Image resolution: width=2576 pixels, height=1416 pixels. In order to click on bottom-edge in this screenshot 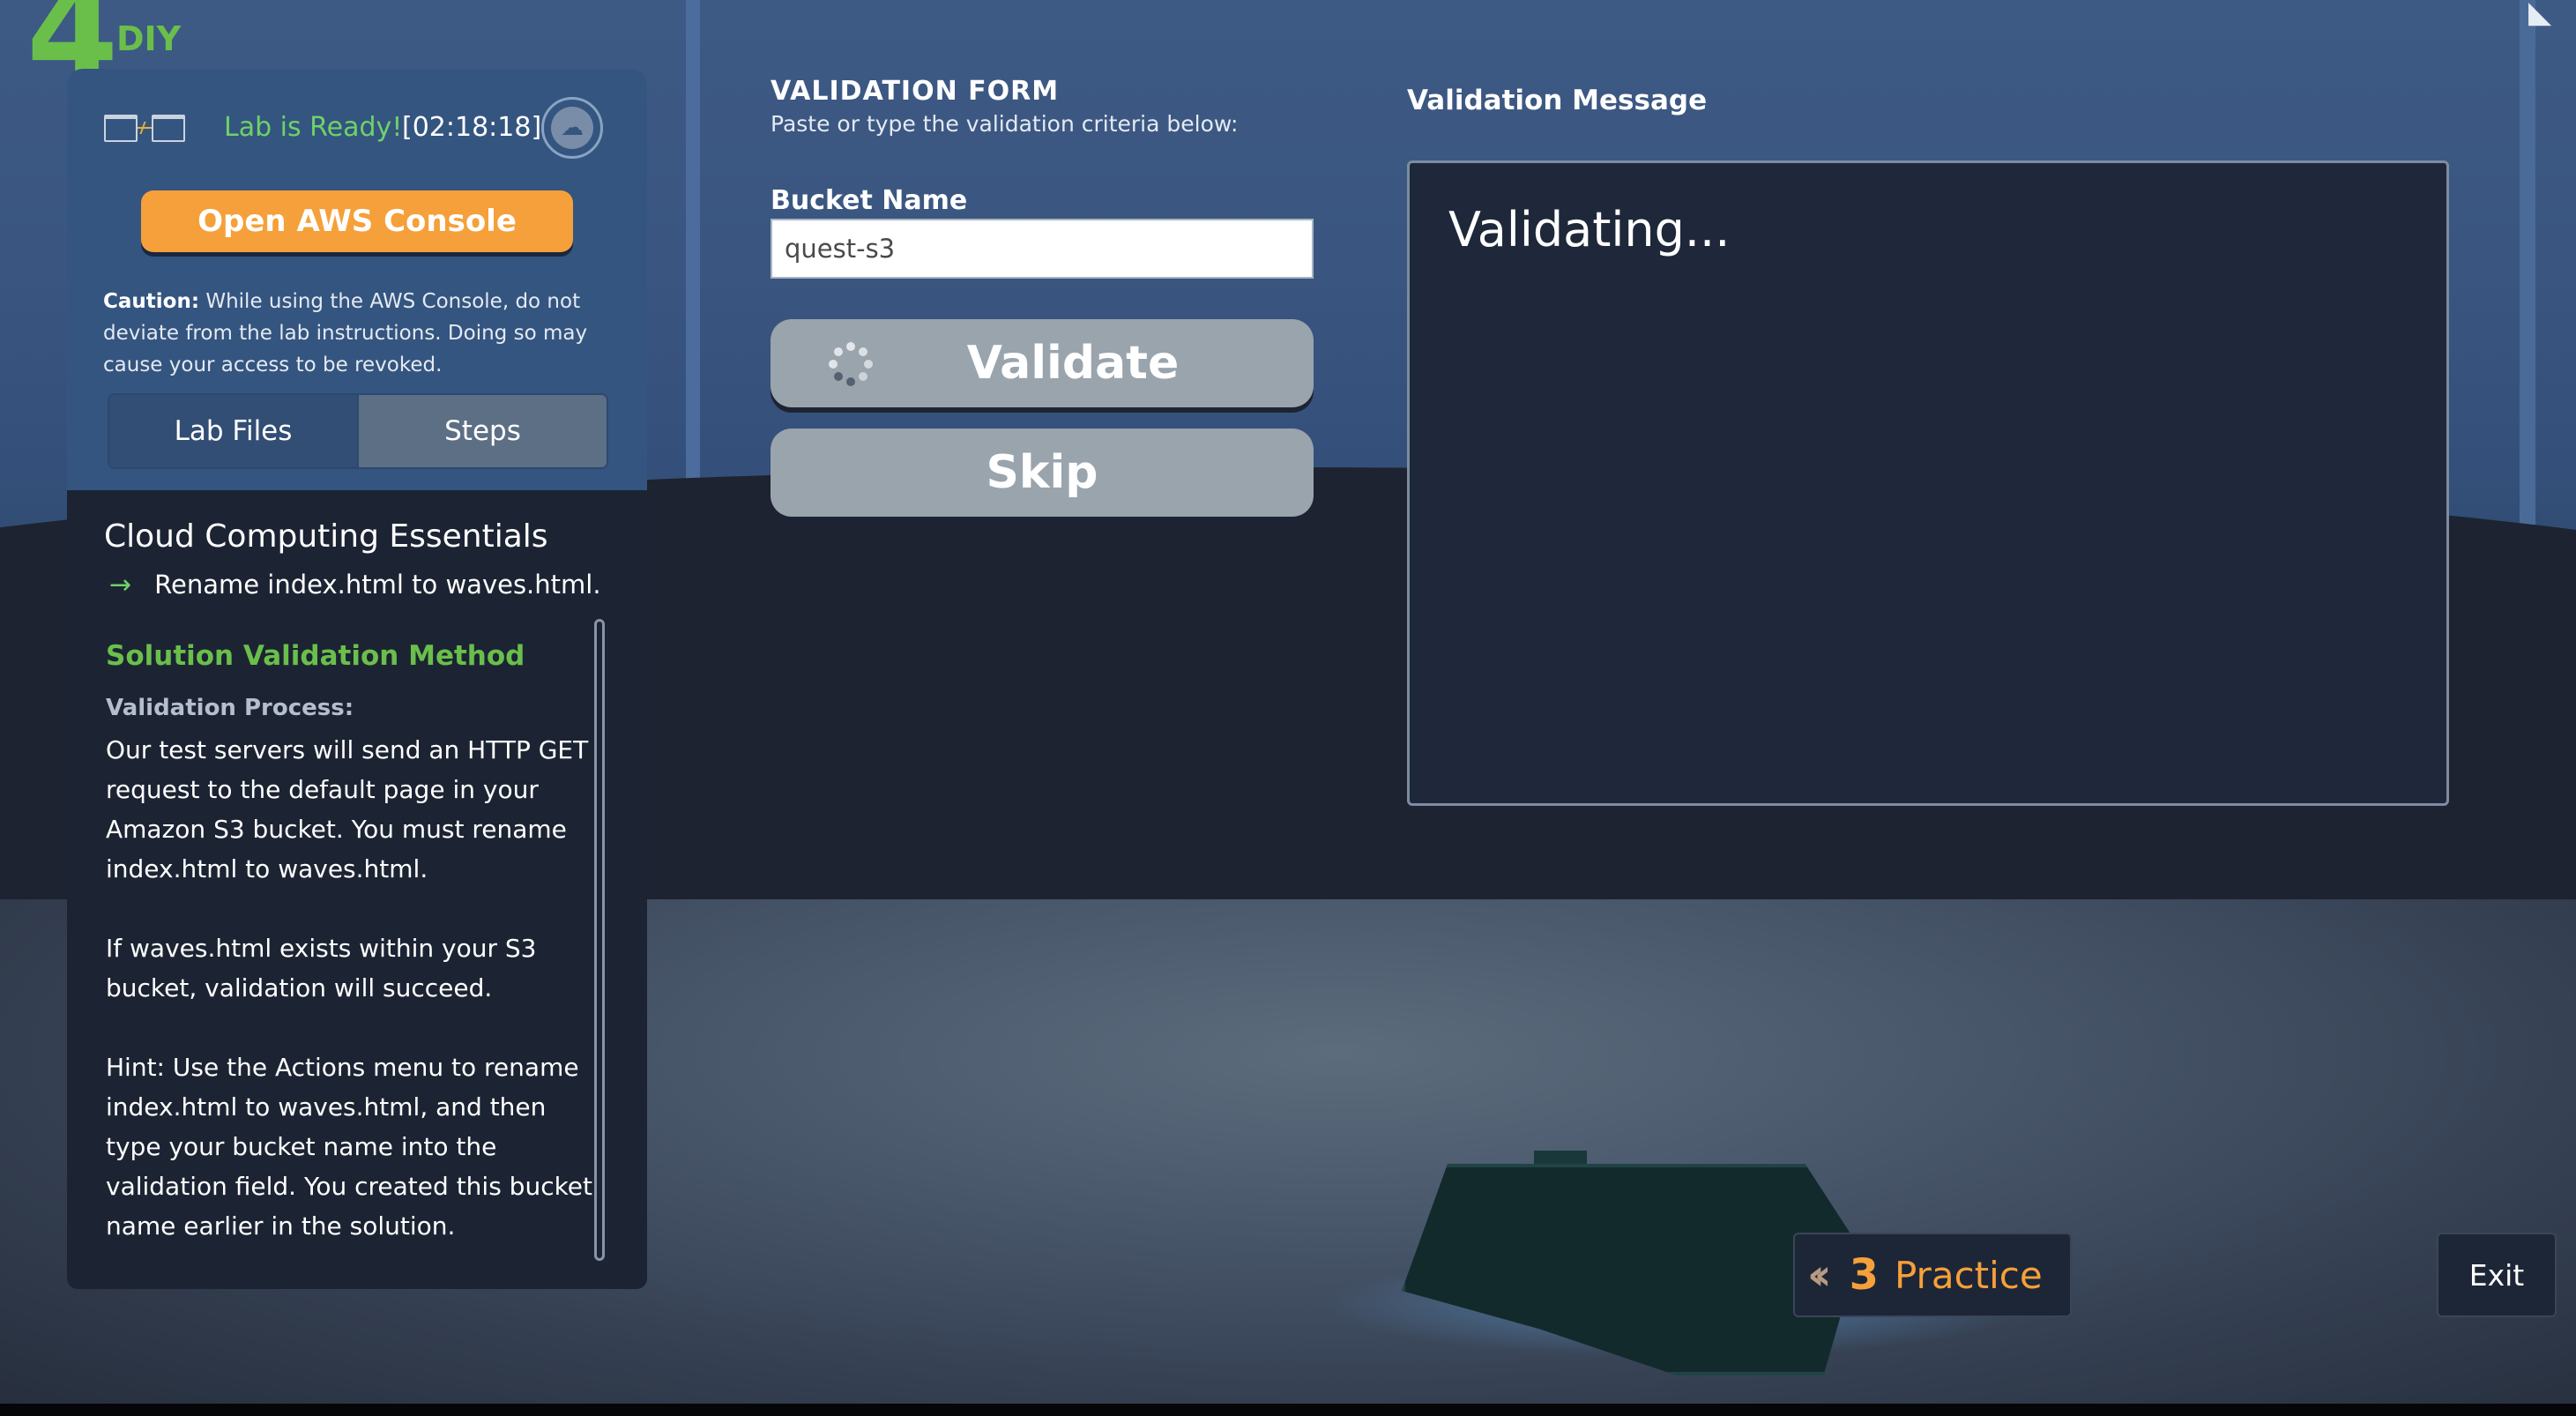, I will do `click(1288, 1410)`.